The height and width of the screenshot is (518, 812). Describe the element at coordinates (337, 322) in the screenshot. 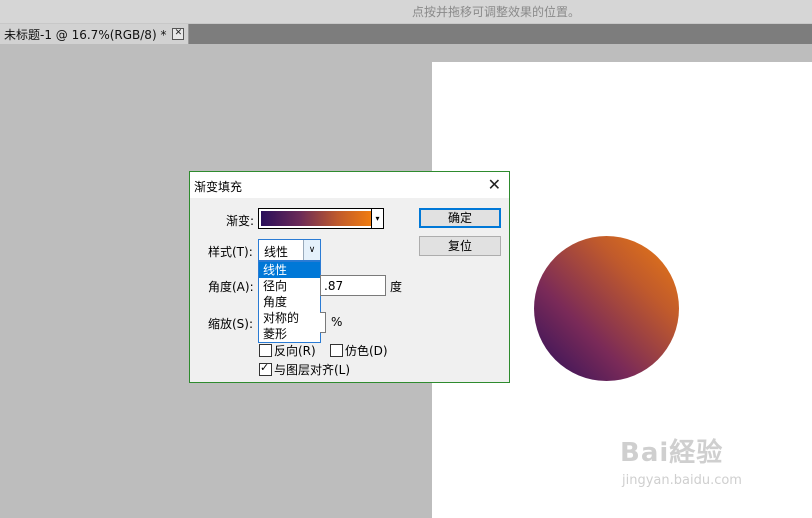

I see `scale-unit: %` at that location.